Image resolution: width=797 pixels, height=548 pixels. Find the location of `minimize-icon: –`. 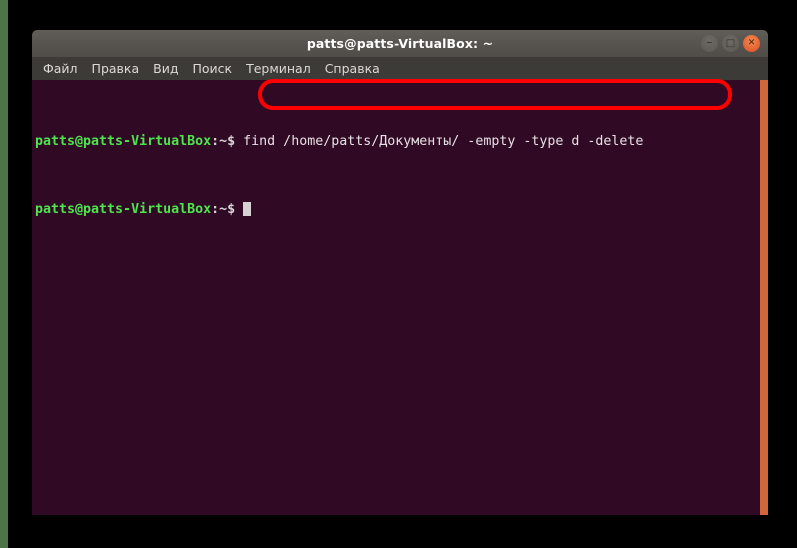

minimize-icon: – is located at coordinates (709, 42).